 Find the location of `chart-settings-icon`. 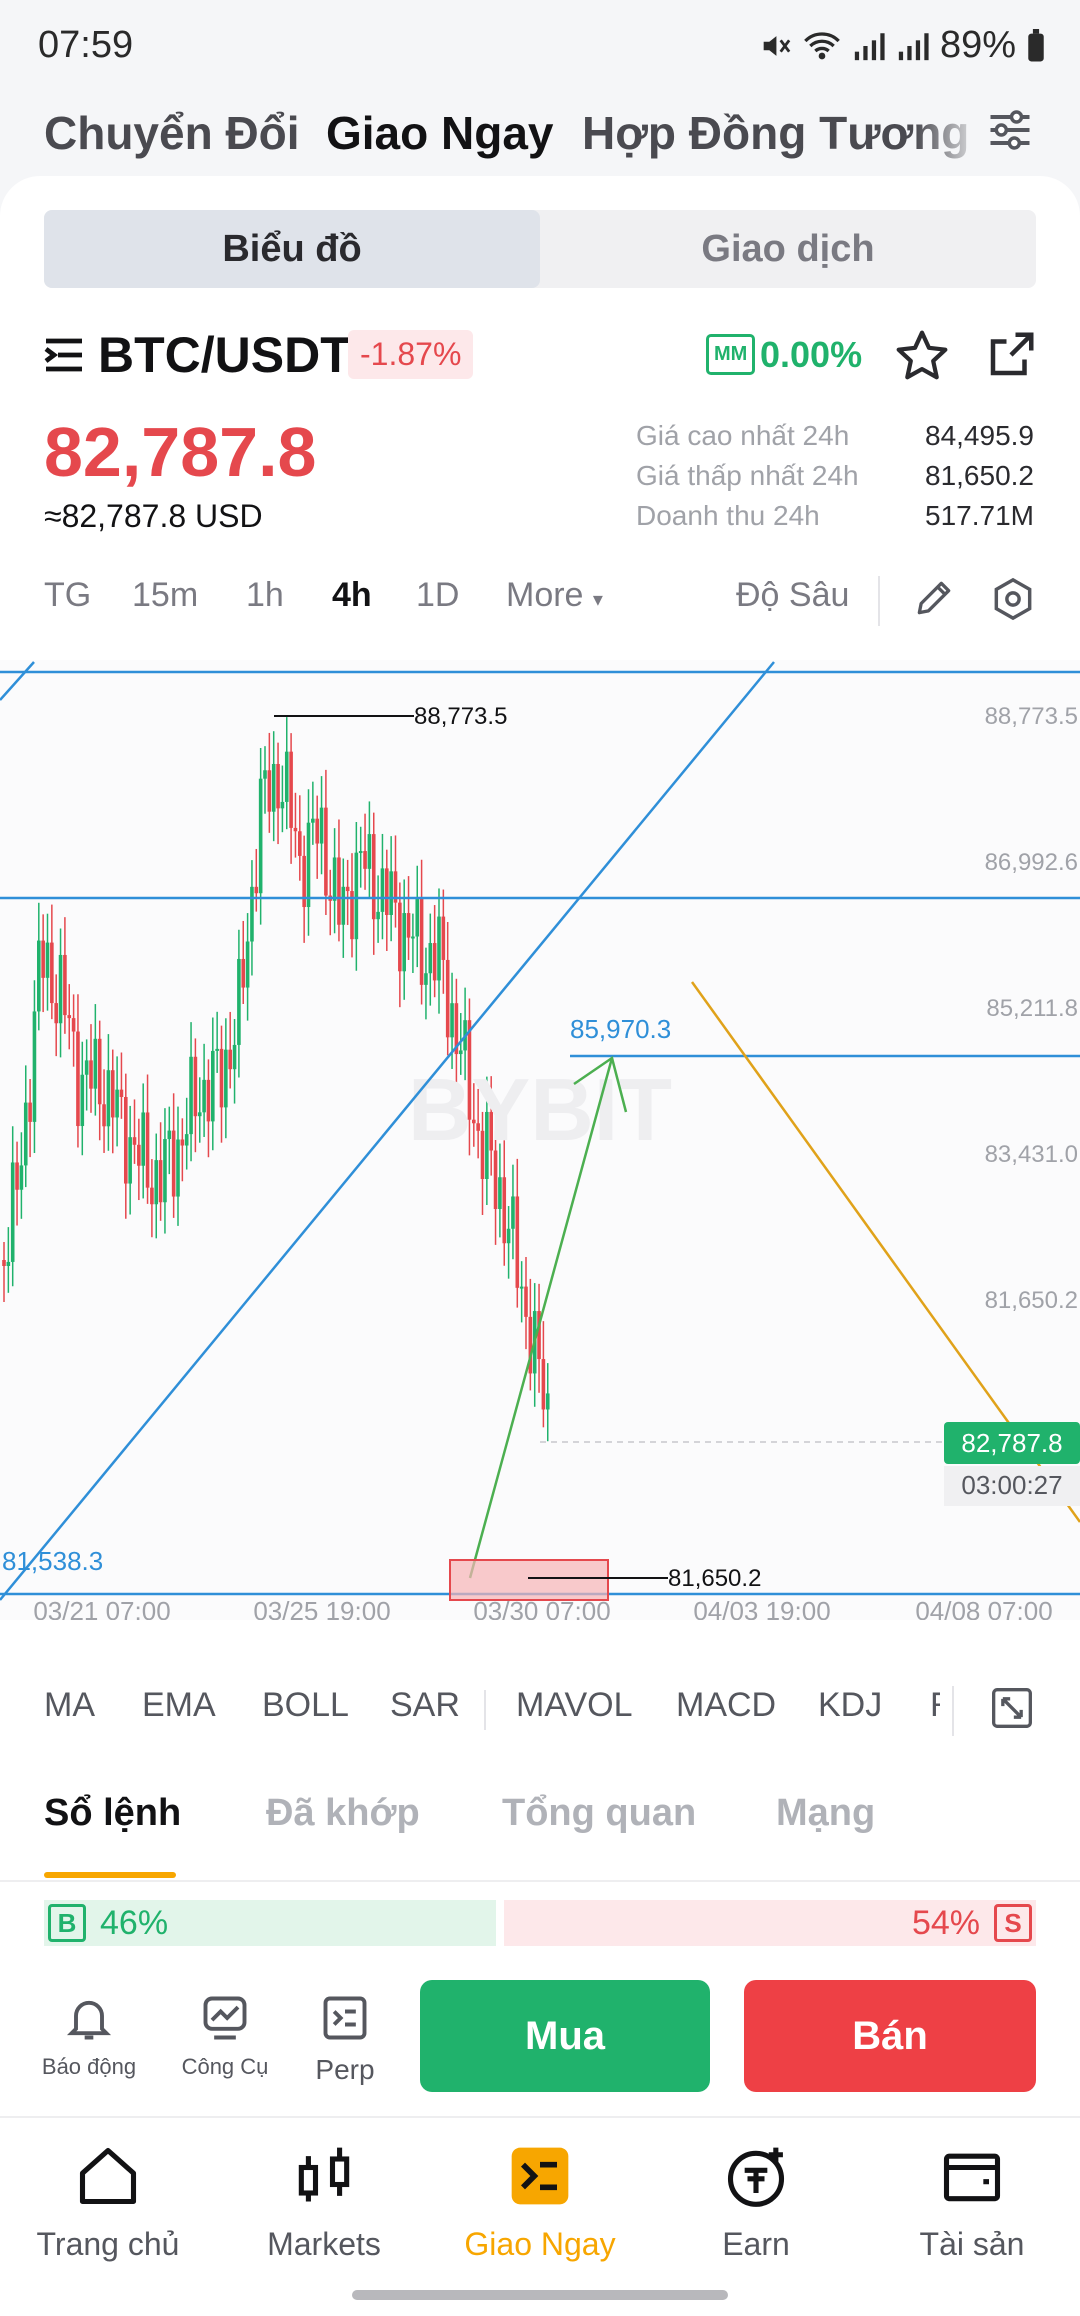

chart-settings-icon is located at coordinates (1013, 599).